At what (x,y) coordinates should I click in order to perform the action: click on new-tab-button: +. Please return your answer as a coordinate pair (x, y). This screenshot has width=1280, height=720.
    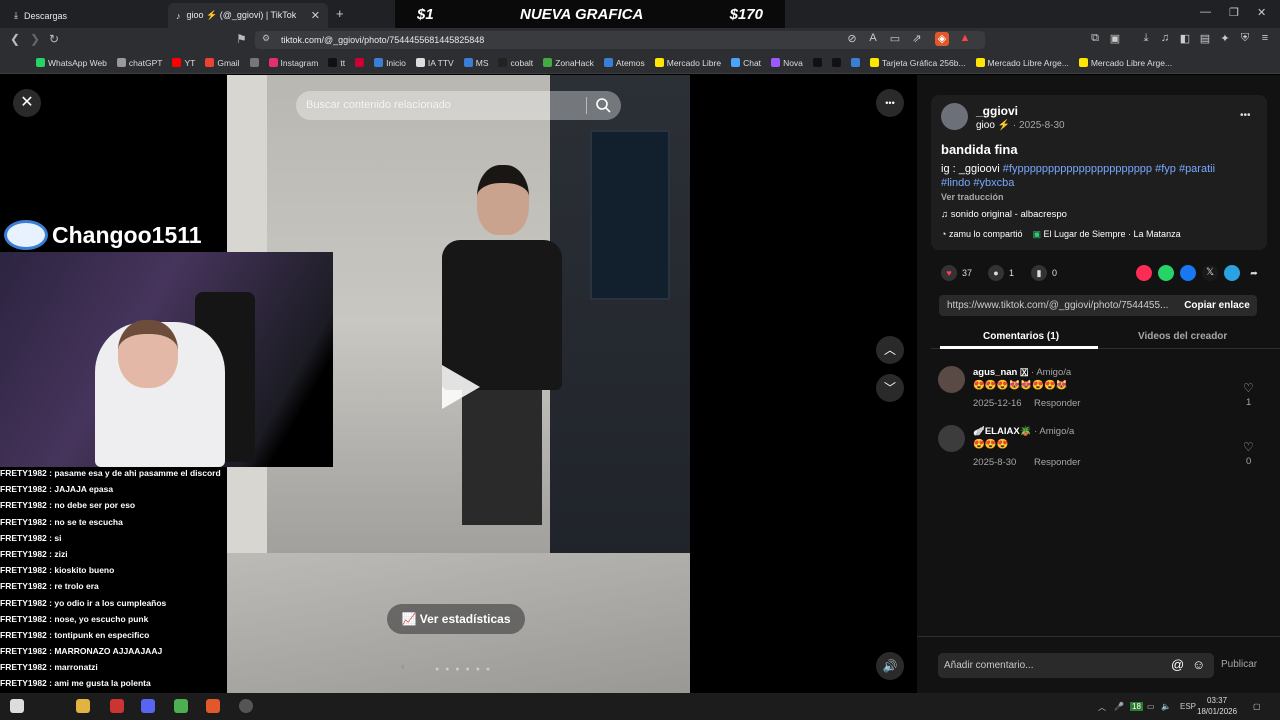
    Looking at the image, I should click on (340, 13).